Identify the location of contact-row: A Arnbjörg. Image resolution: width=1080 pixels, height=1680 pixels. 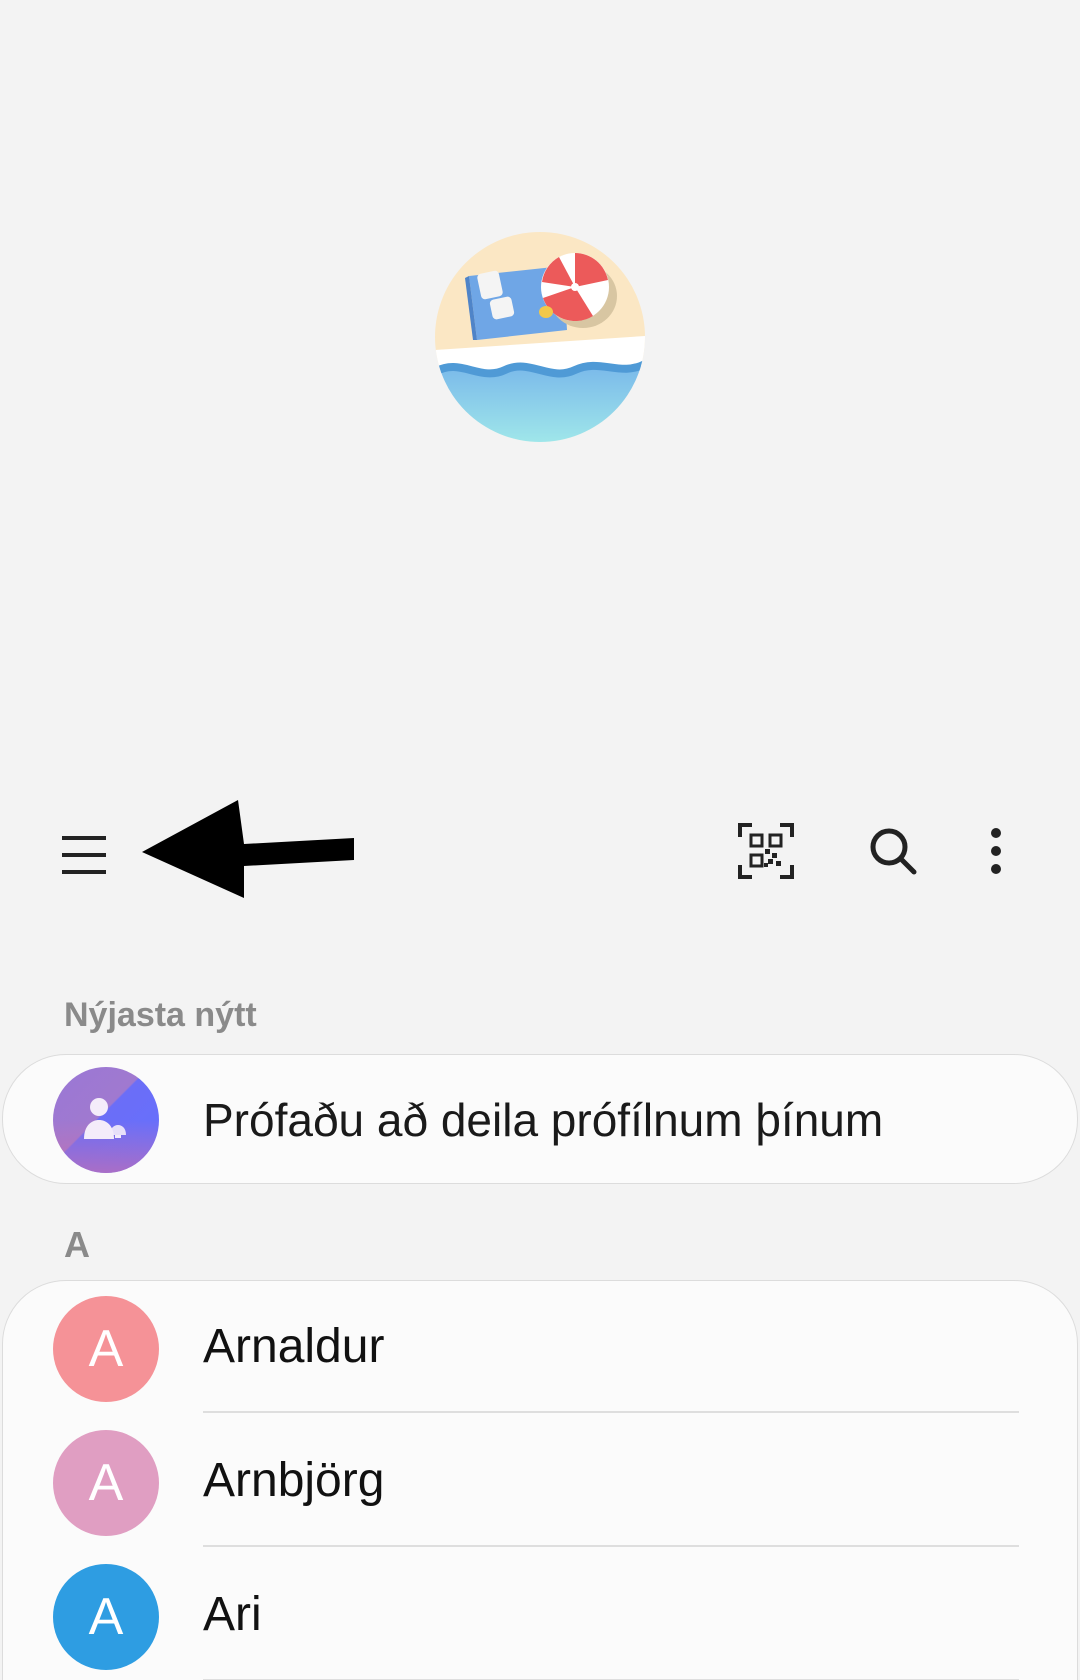
(541, 1482).